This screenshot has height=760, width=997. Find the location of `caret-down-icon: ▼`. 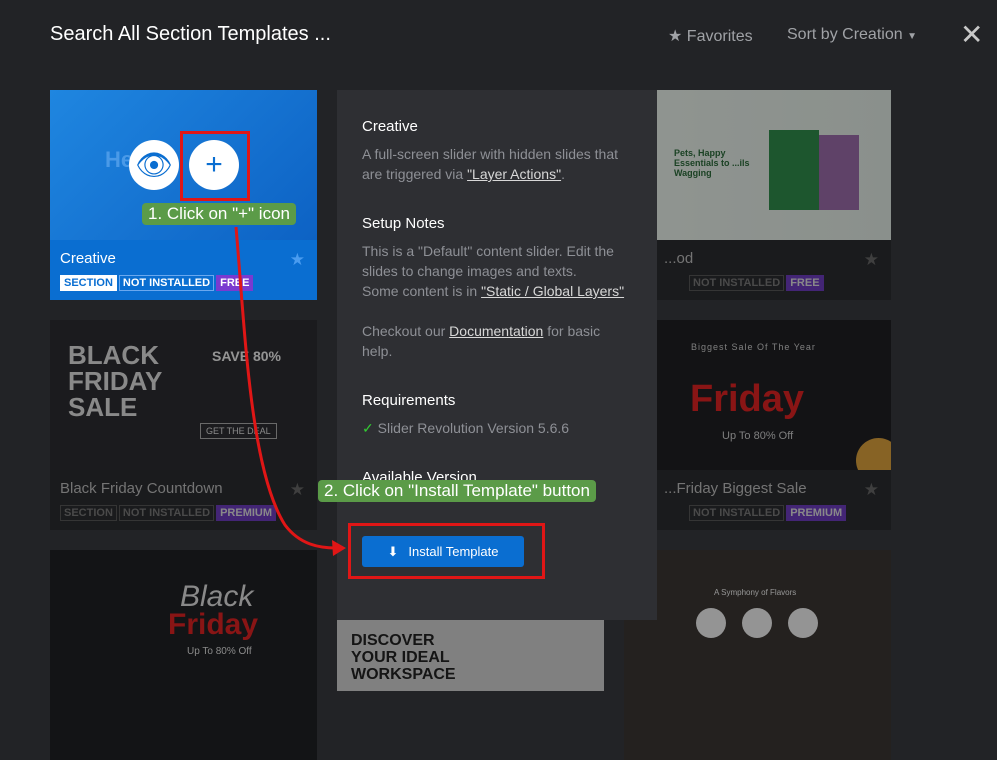

caret-down-icon: ▼ is located at coordinates (912, 36).